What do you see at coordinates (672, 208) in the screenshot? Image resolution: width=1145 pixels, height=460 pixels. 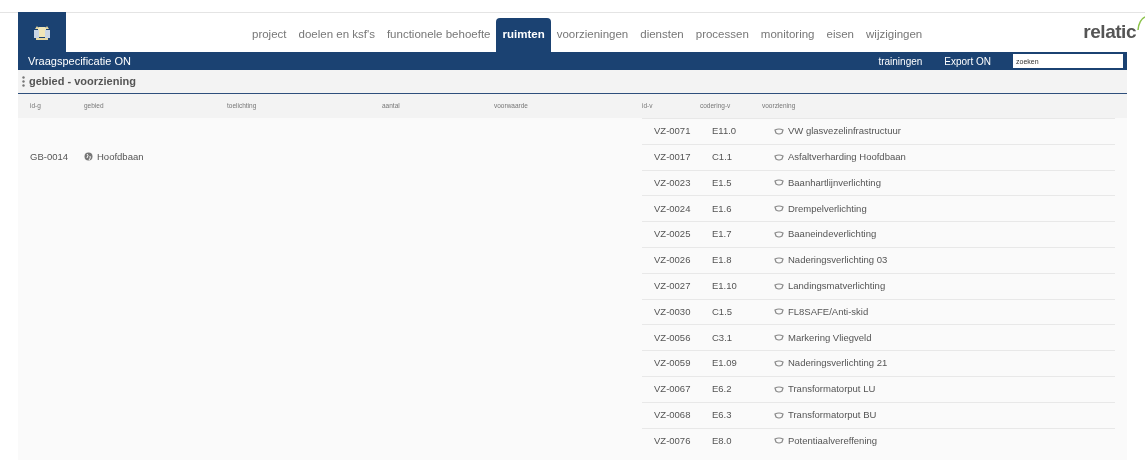 I see `table-cell-text: VZ-0024` at bounding box center [672, 208].